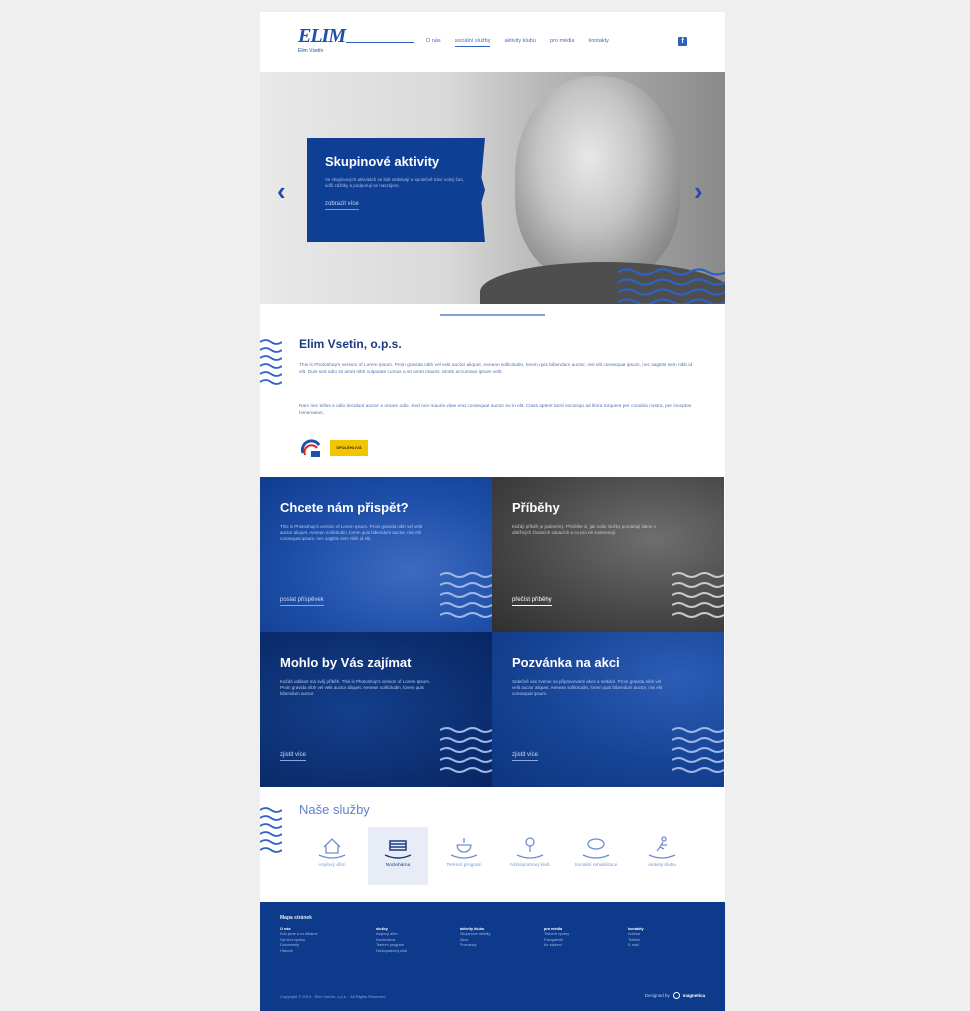  I want to click on sitemap-column: kontakty Adresa Telefon E-mail, so click(668, 938).